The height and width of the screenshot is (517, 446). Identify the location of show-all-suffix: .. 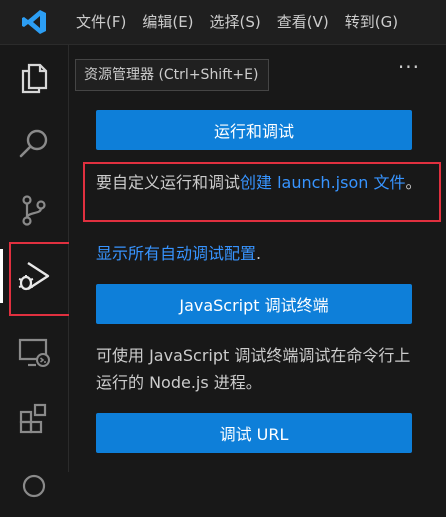
(259, 253).